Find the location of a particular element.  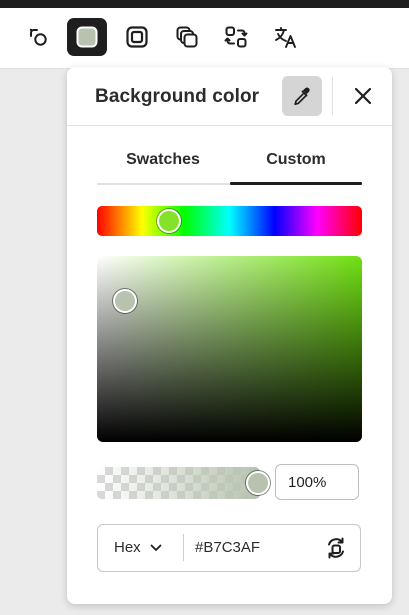

swap-color-button is located at coordinates (336, 548).